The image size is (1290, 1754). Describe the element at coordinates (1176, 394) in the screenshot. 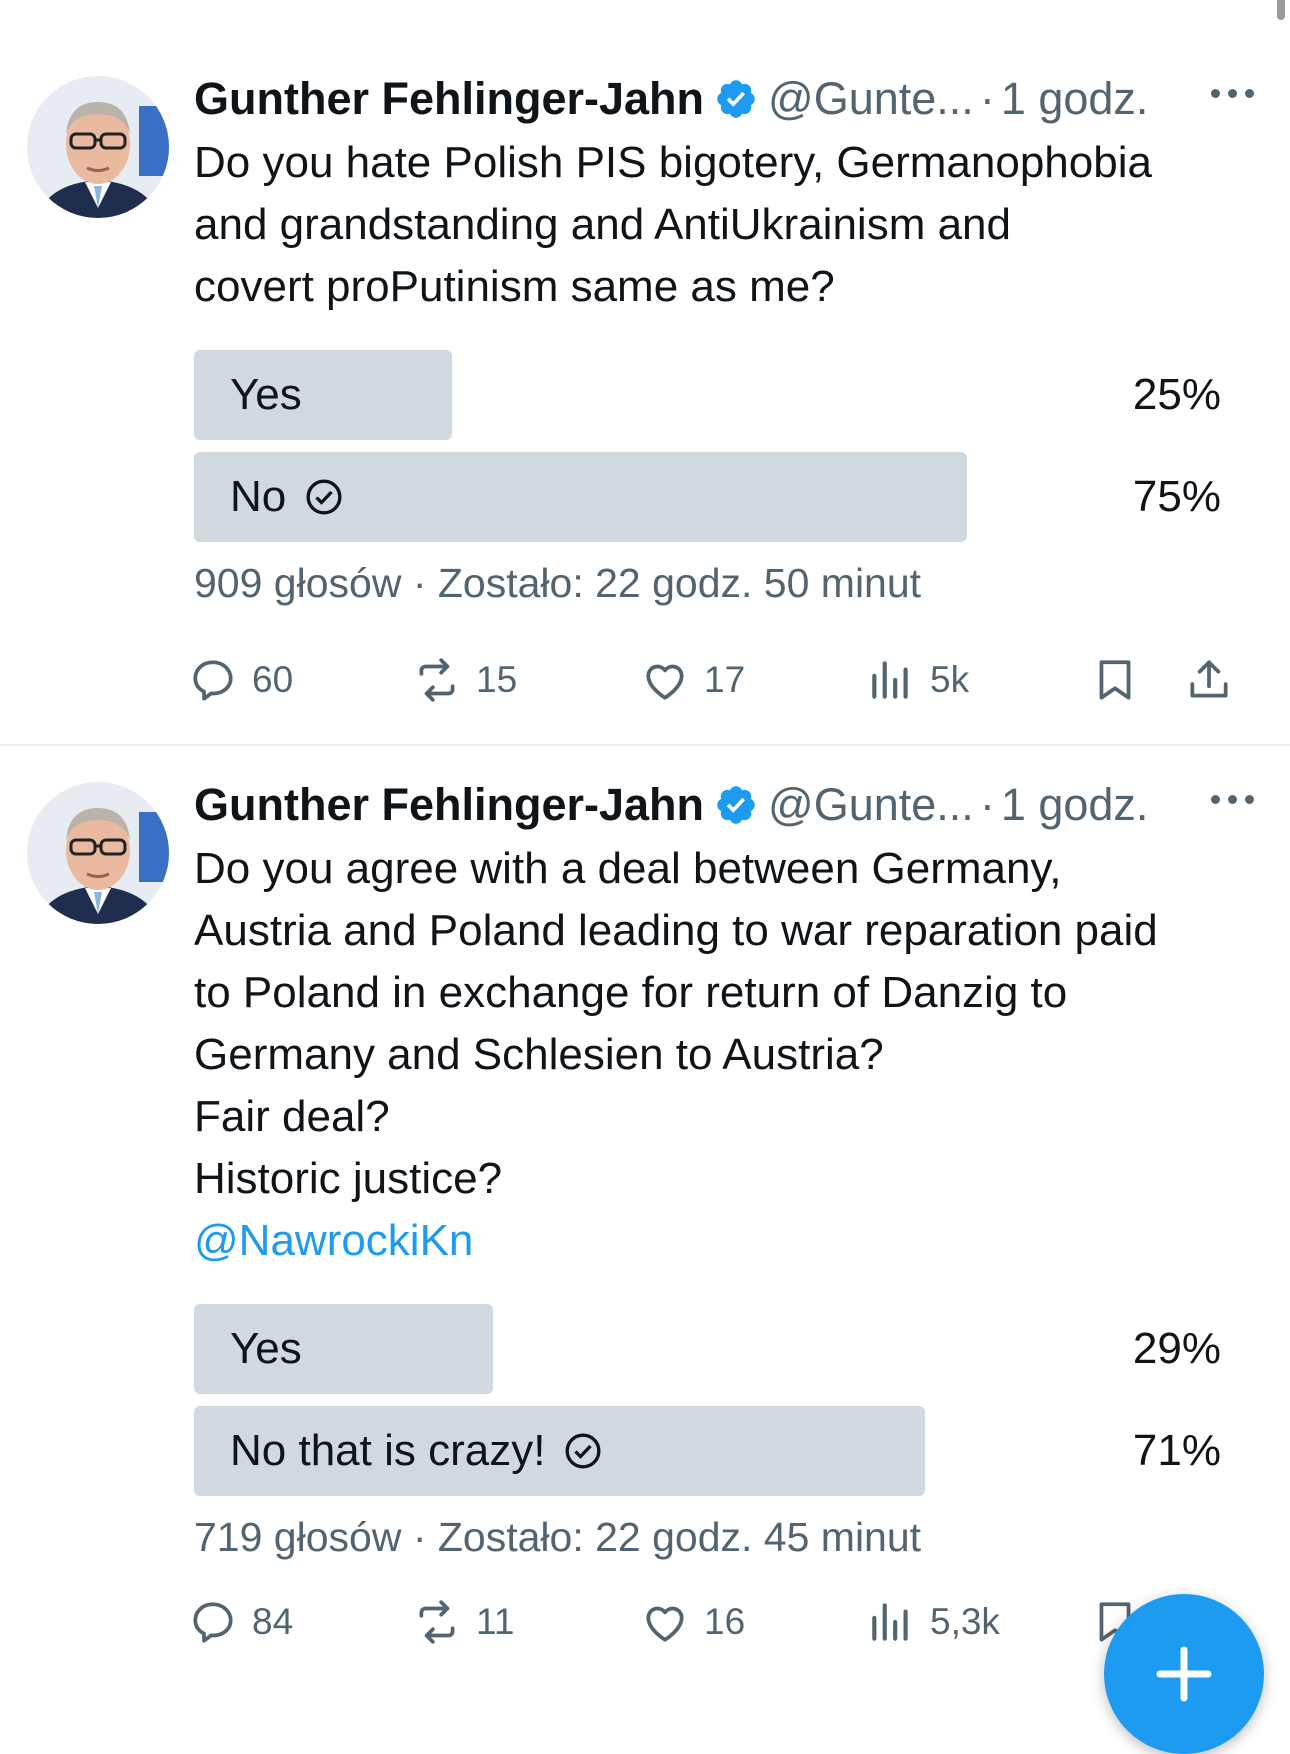

I see `poll-option-percent: 25%` at that location.